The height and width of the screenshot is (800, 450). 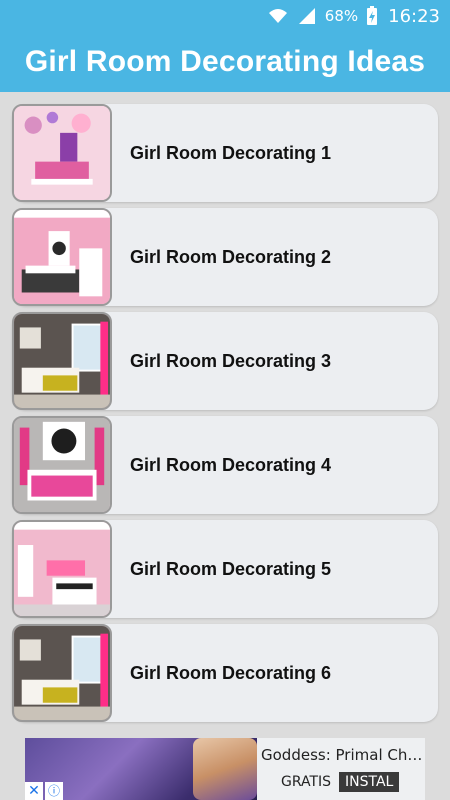 What do you see at coordinates (231, 360) in the screenshot?
I see `list-item-label: Girl Room Decorating 3` at bounding box center [231, 360].